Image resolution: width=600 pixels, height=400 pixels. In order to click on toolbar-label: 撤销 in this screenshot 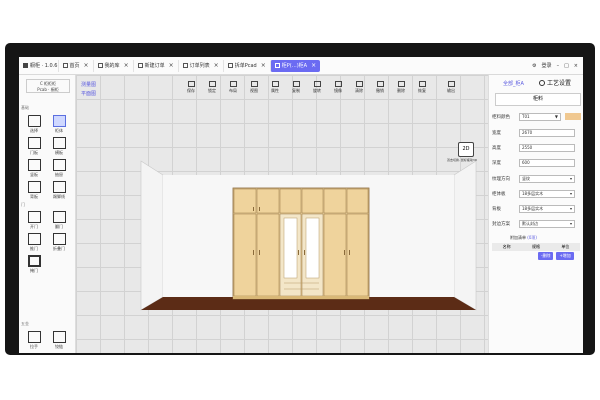, I will do `click(380, 90)`.